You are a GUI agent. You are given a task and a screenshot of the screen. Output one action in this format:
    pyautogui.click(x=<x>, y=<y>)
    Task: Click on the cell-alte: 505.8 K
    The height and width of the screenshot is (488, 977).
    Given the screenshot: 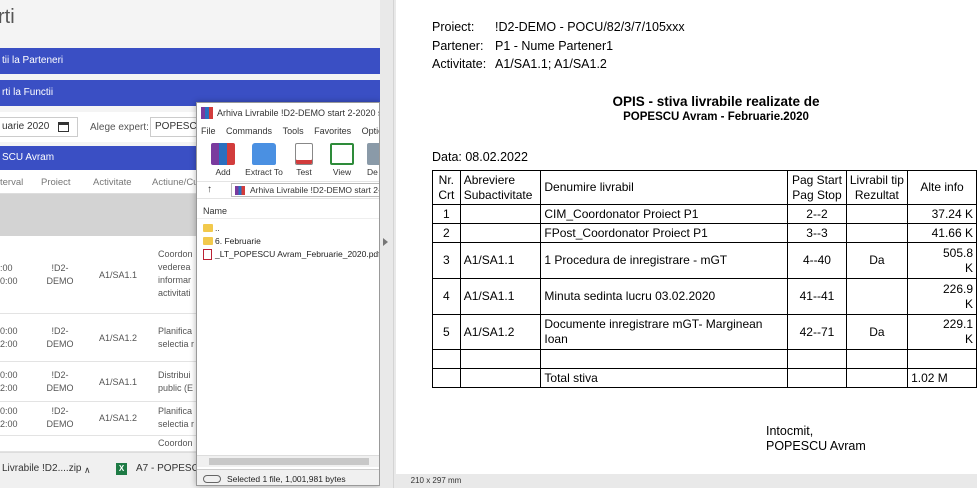 What is the action you would take?
    pyautogui.click(x=942, y=260)
    